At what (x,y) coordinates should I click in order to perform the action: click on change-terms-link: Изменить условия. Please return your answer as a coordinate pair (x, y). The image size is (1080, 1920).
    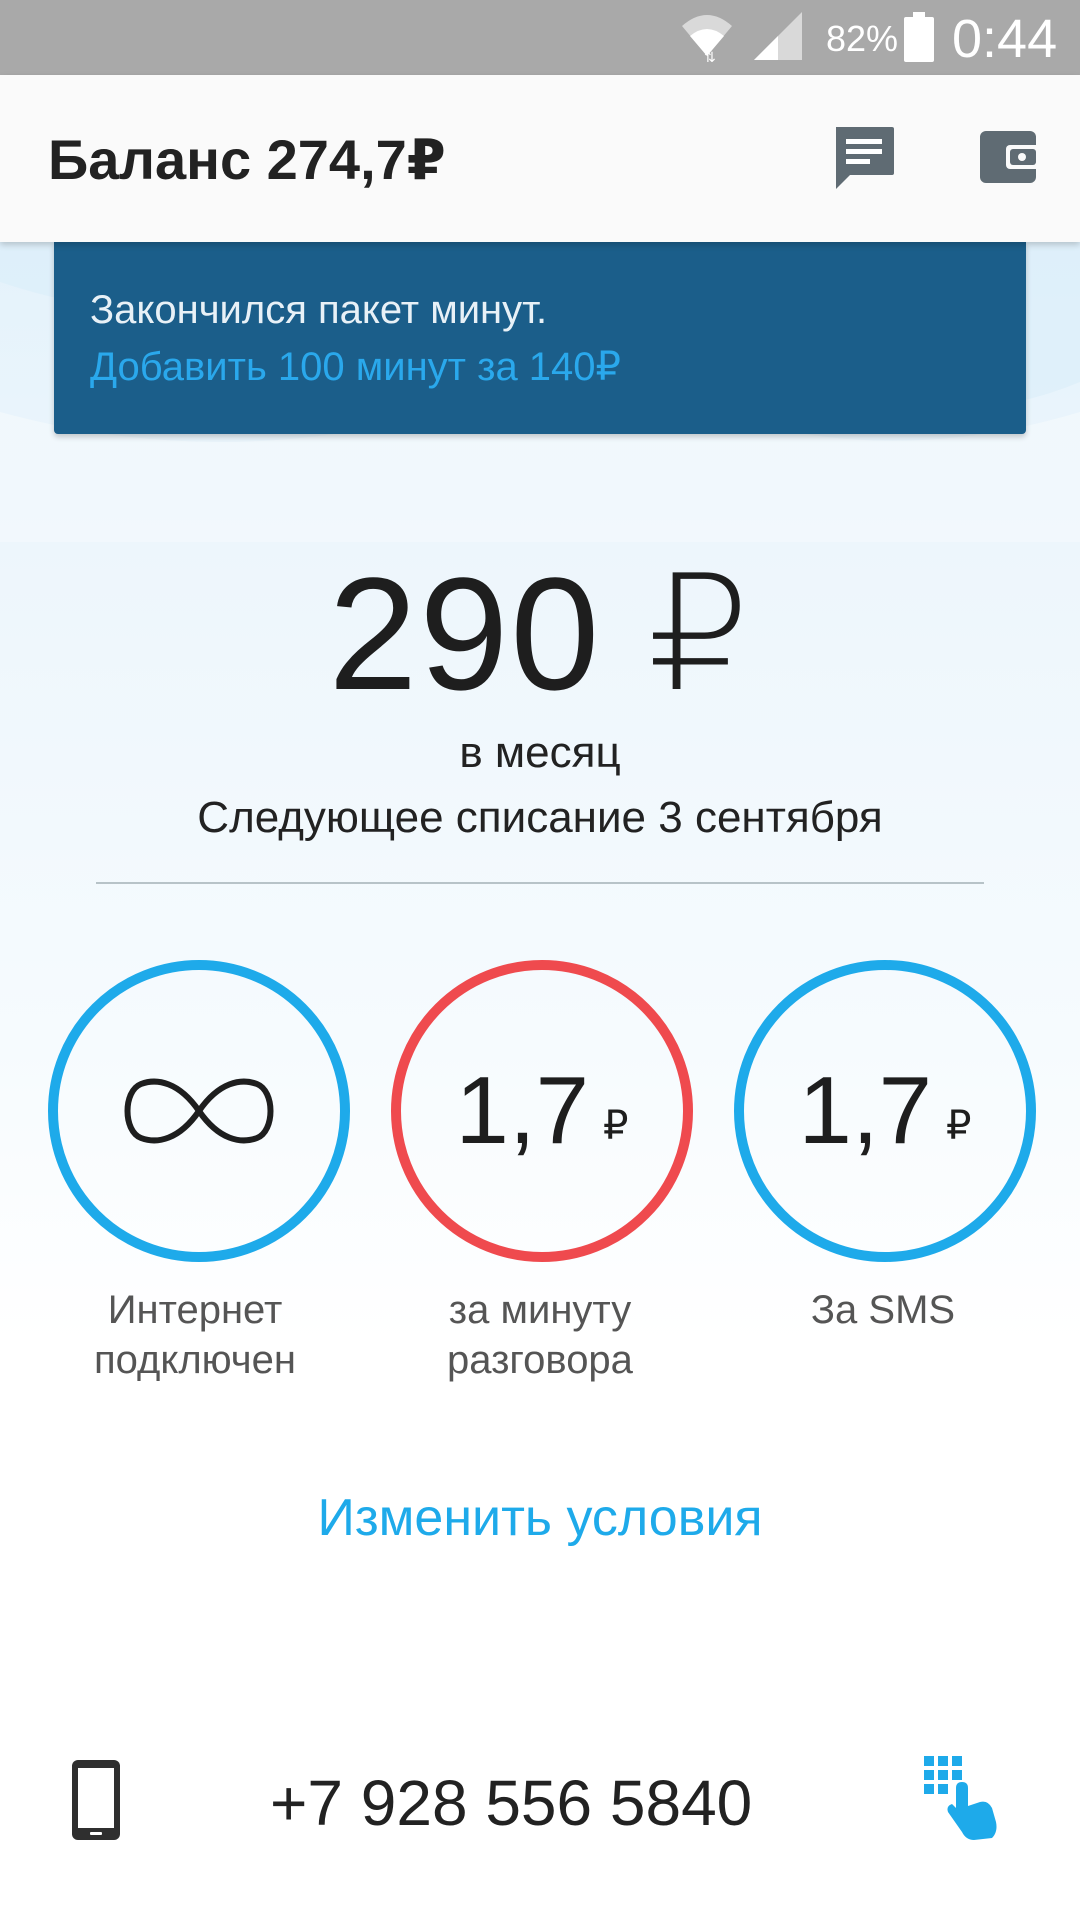
    Looking at the image, I should click on (540, 1518).